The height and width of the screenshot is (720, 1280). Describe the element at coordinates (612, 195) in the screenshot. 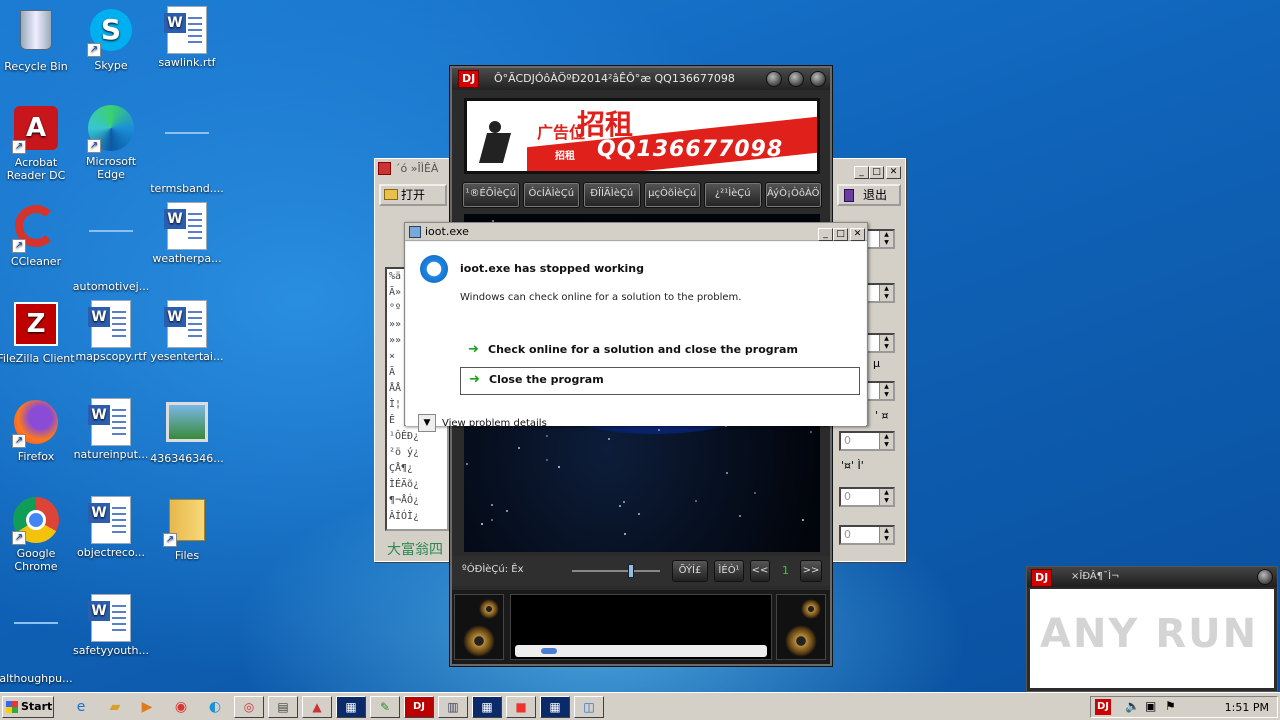

I see `category-tab: ÐÏÍÃÌèÇú` at that location.